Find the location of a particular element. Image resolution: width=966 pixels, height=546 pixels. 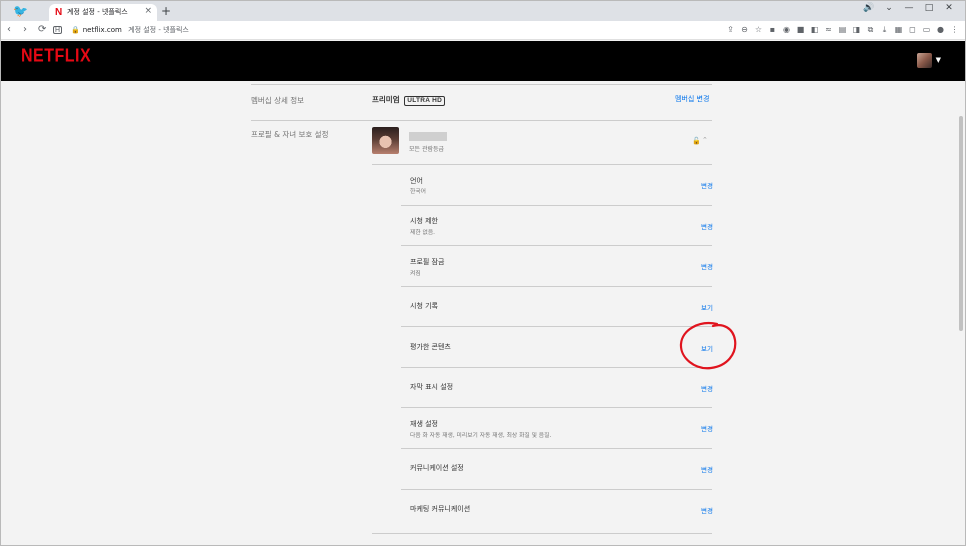

page-scrollbar is located at coordinates (961, 311).